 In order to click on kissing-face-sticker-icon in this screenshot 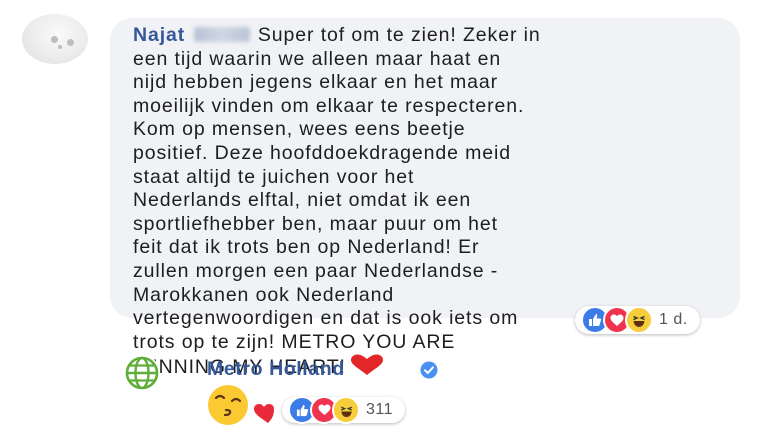, I will do `click(246, 405)`.